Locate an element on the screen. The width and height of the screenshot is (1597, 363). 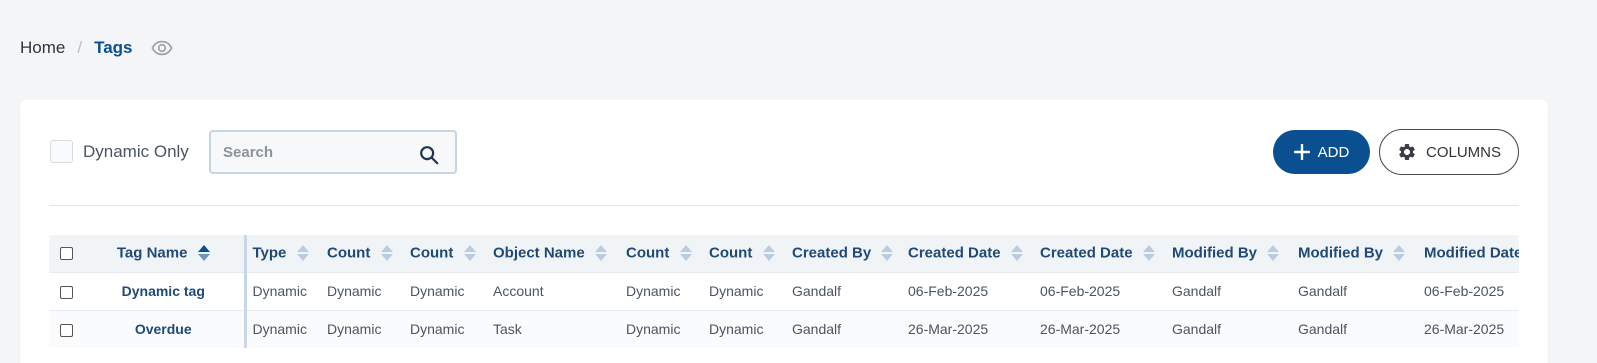
divider is located at coordinates (784, 205).